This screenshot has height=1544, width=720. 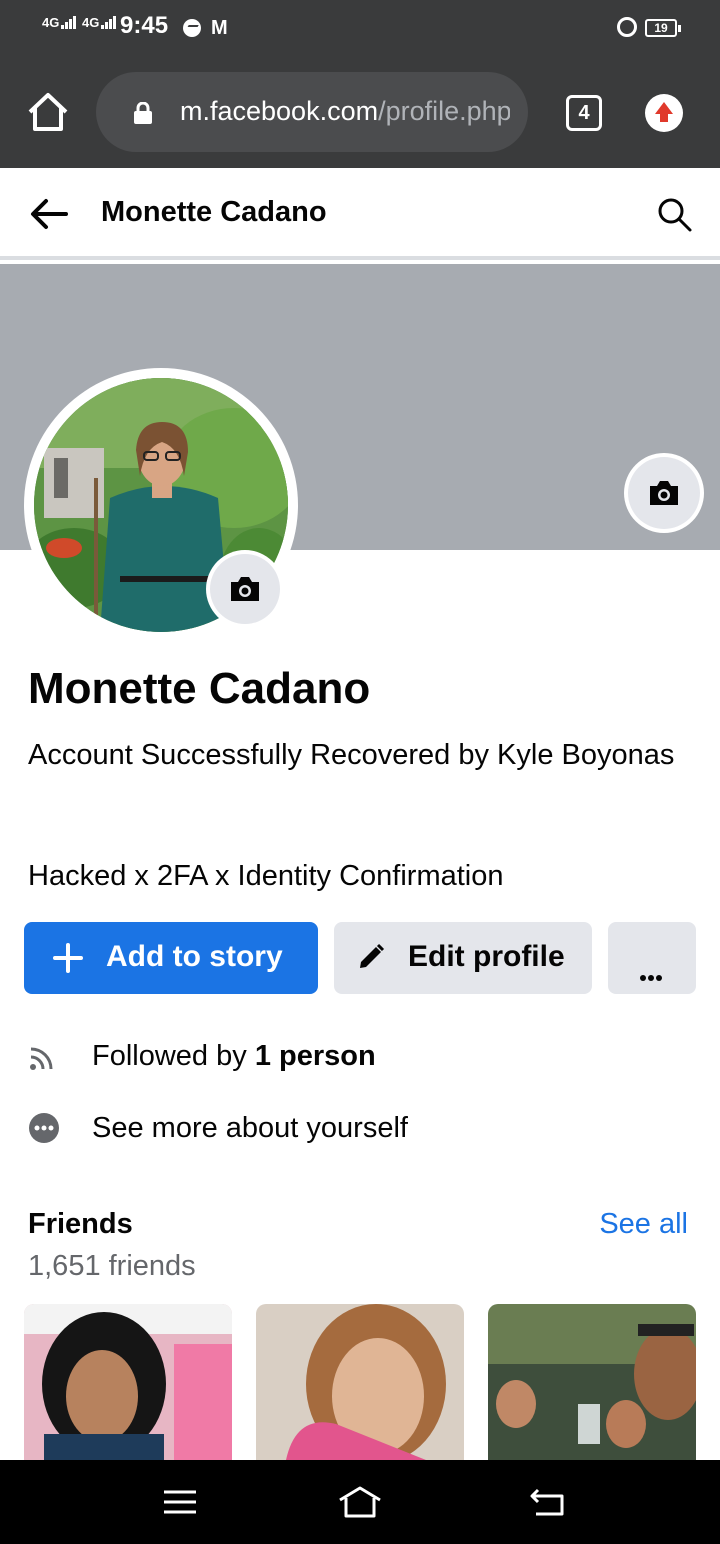 I want to click on pencil-icon, so click(x=372, y=955).